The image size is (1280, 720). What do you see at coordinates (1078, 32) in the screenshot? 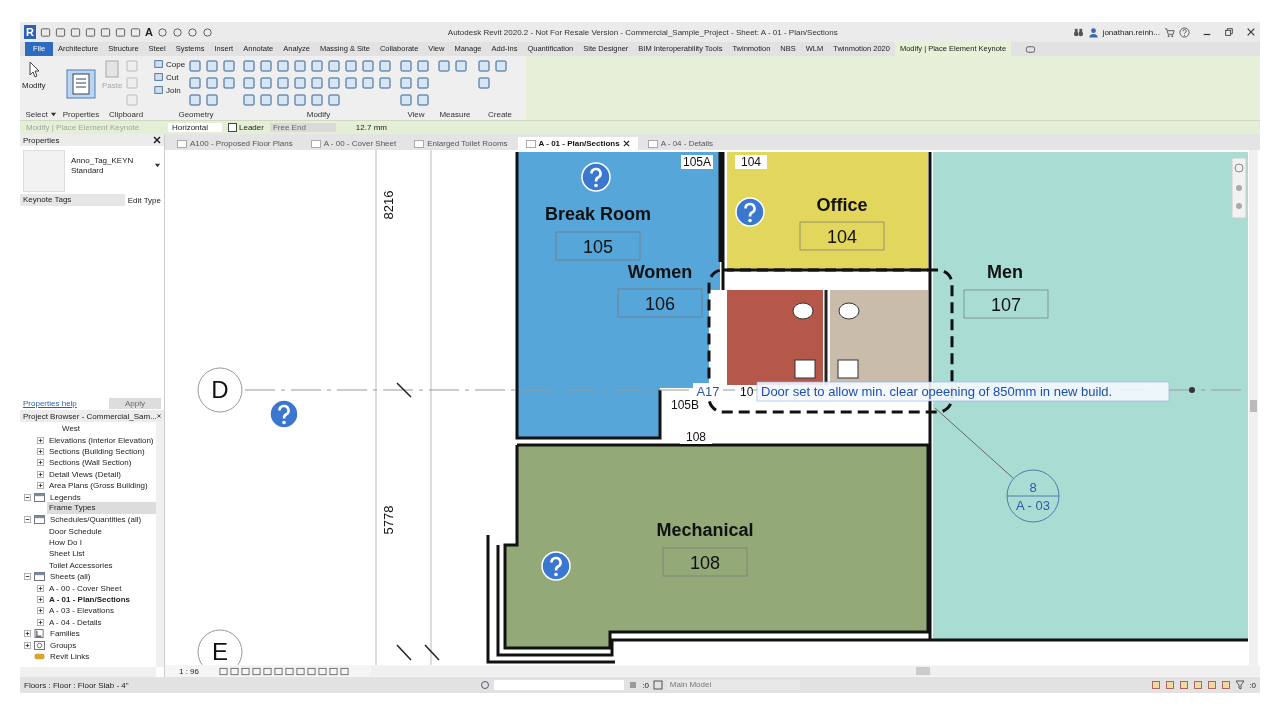
I see `binoculars-icon` at bounding box center [1078, 32].